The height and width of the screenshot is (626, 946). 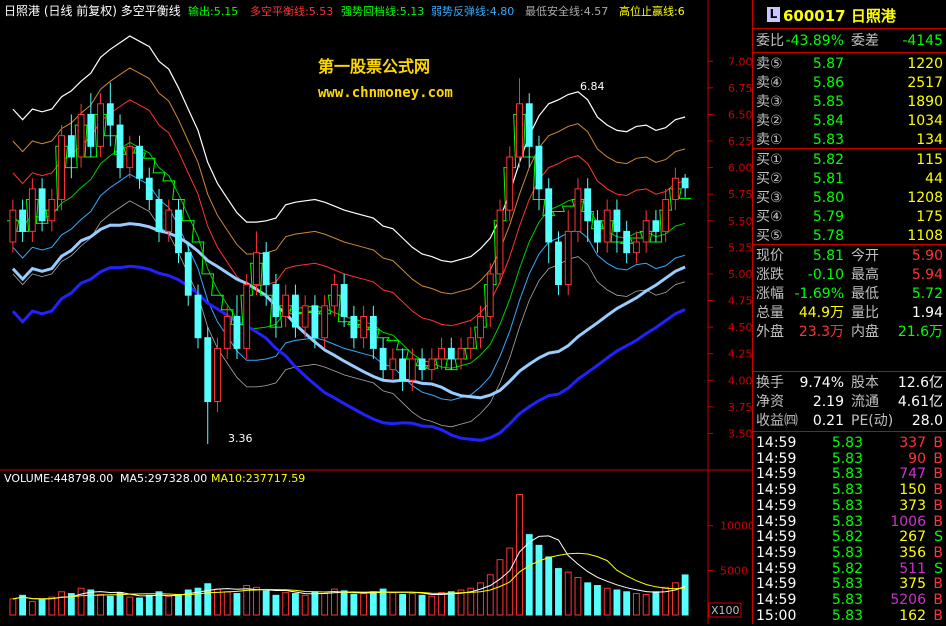 I want to click on ask-volume: 1890, so click(x=925, y=102).